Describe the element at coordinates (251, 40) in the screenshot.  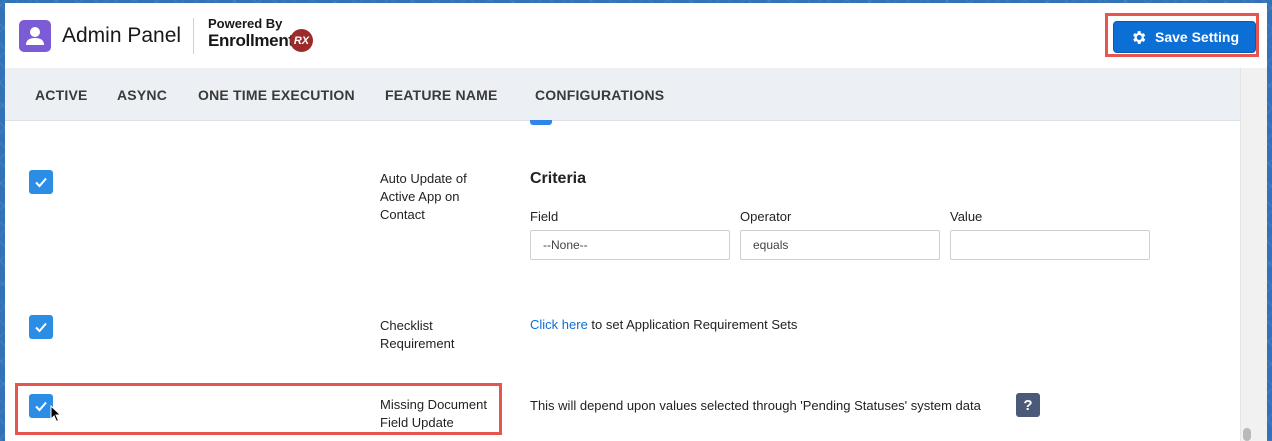
I see `brand-name: Enrollment` at that location.